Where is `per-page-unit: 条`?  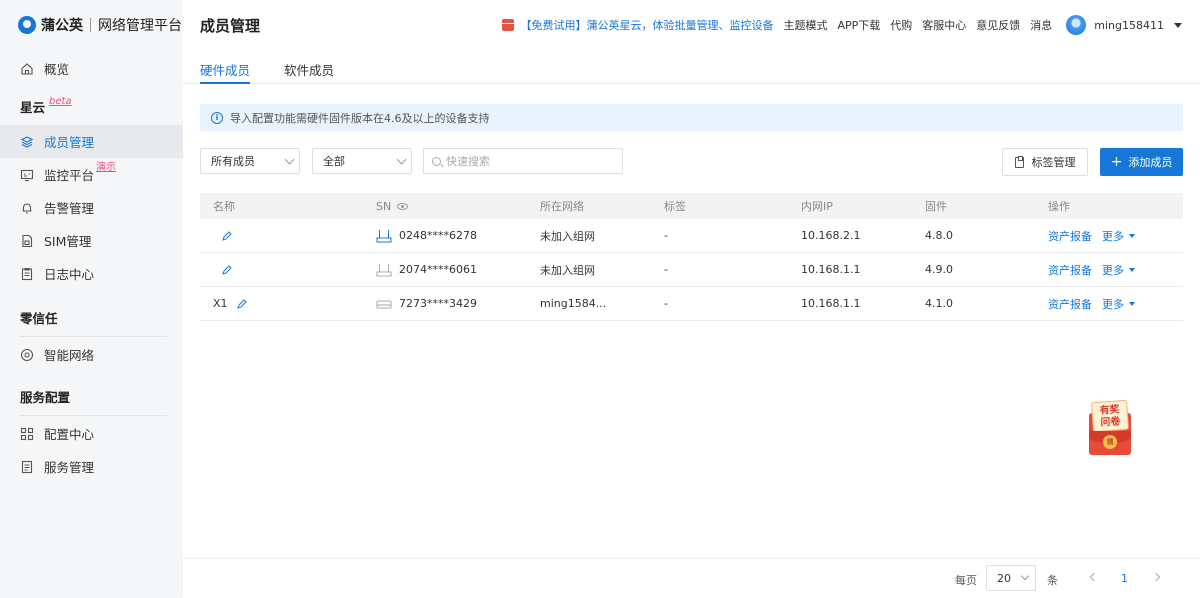 per-page-unit: 条 is located at coordinates (1052, 580).